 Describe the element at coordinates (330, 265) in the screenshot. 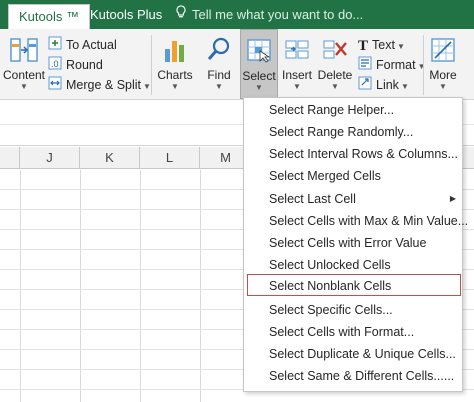

I see `menu-item-label: Select Unlocked Cells` at that location.